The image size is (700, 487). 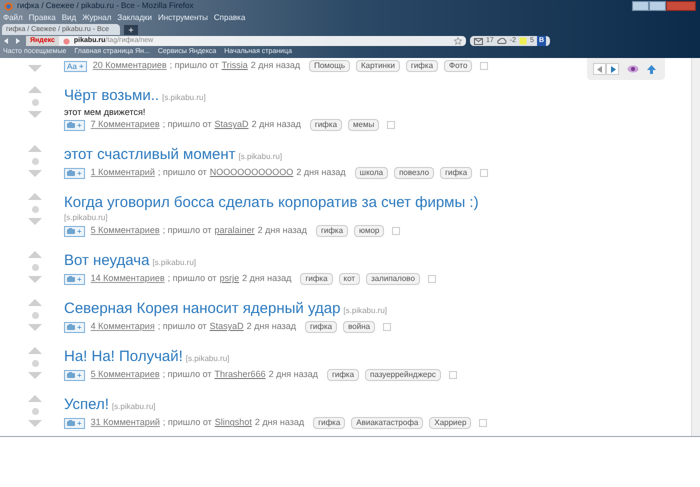 What do you see at coordinates (234, 231) in the screenshot?
I see `author-link: paralainer` at bounding box center [234, 231].